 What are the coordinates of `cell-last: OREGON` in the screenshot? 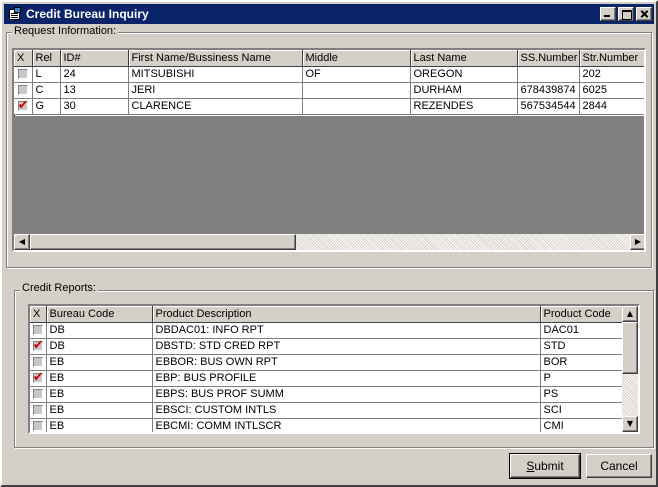 It's located at (464, 74).